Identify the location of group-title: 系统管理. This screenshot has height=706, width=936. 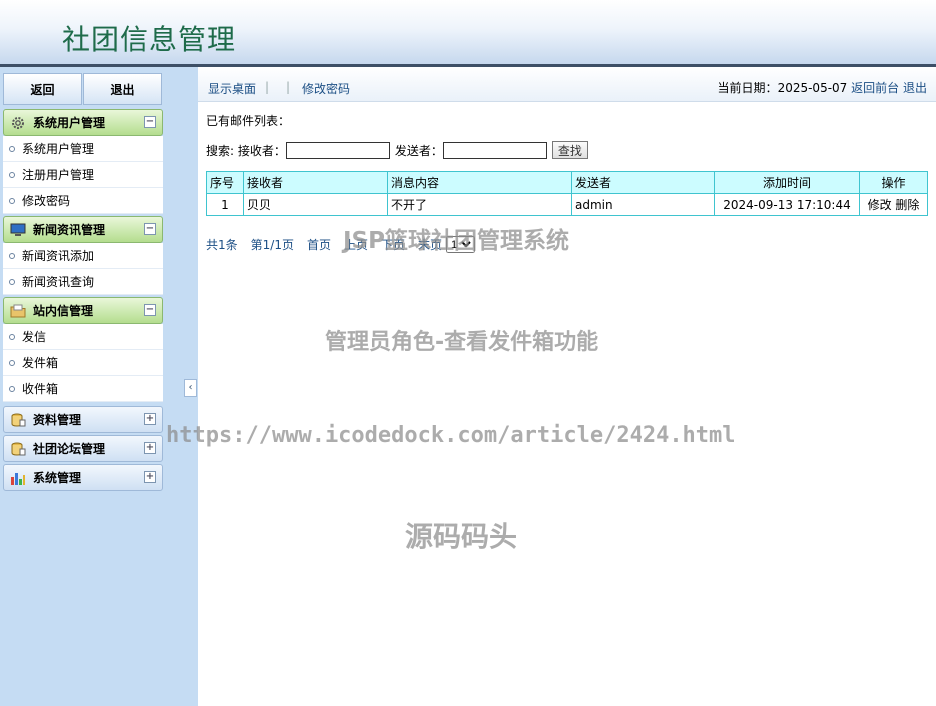
(57, 478).